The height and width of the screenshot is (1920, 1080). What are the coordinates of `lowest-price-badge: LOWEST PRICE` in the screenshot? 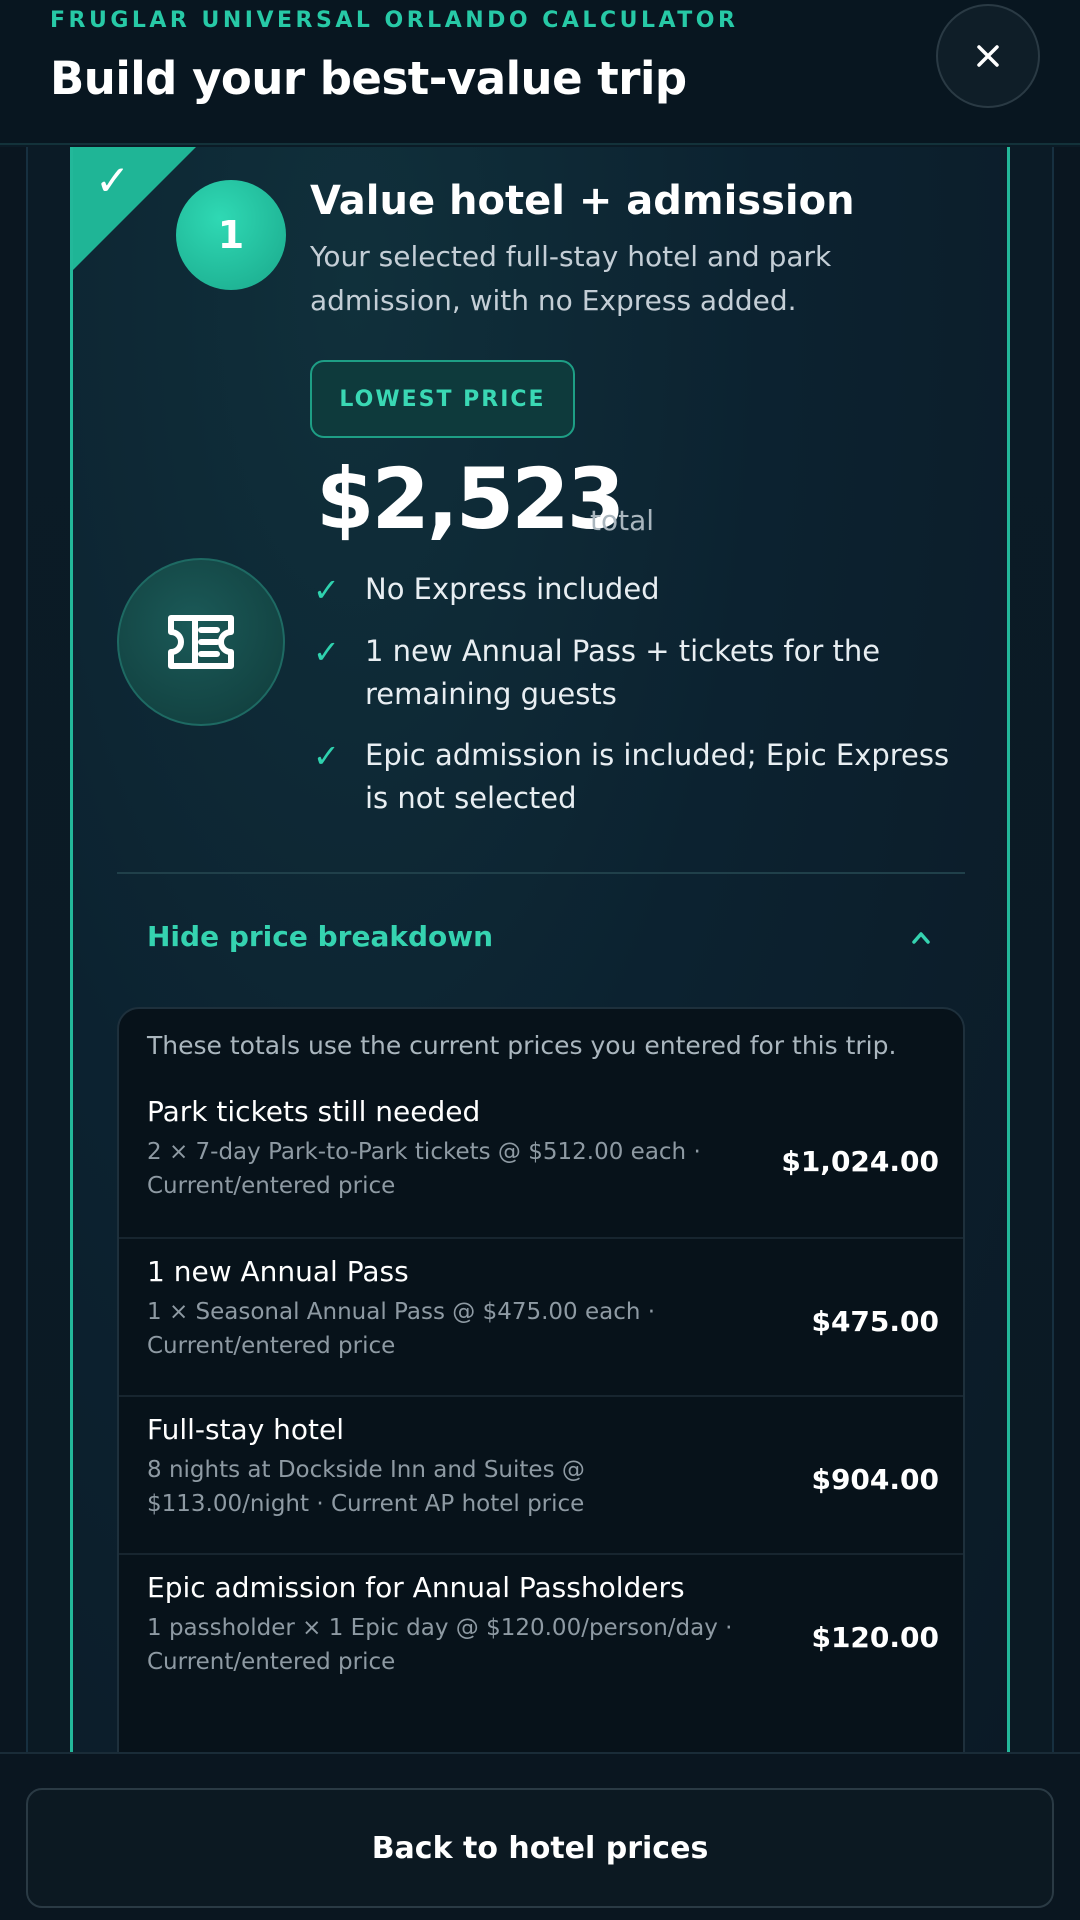 It's located at (442, 399).